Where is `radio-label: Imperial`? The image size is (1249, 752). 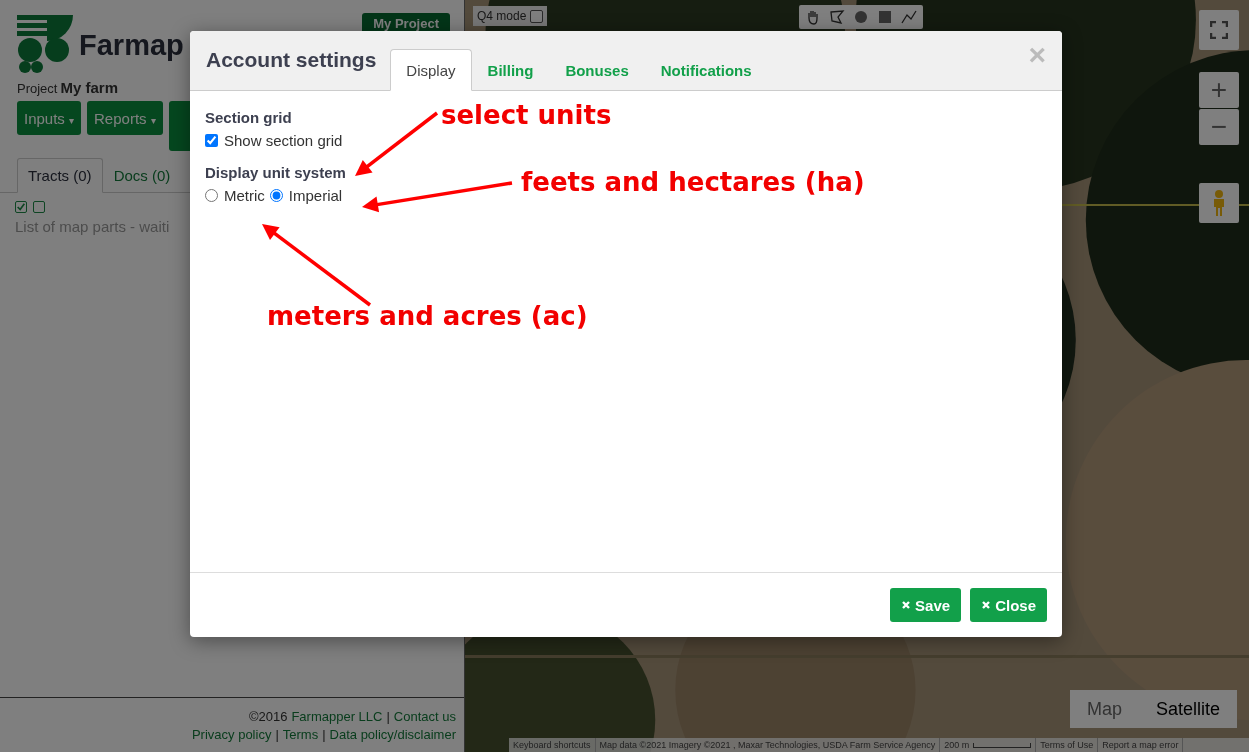 radio-label: Imperial is located at coordinates (315, 195).